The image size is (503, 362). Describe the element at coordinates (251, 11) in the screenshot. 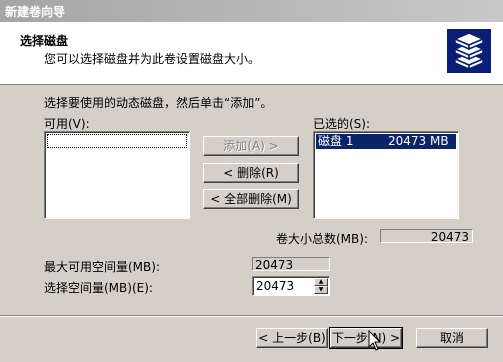

I see `title-bar: 新建卷向导` at that location.